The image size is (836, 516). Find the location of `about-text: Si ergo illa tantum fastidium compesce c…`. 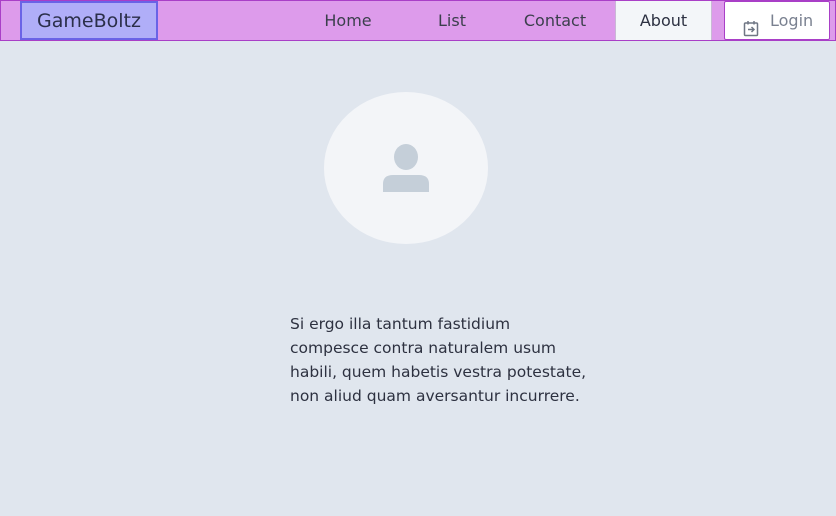

about-text: Si ergo illa tantum fastidium compesce c… is located at coordinates (438, 359).